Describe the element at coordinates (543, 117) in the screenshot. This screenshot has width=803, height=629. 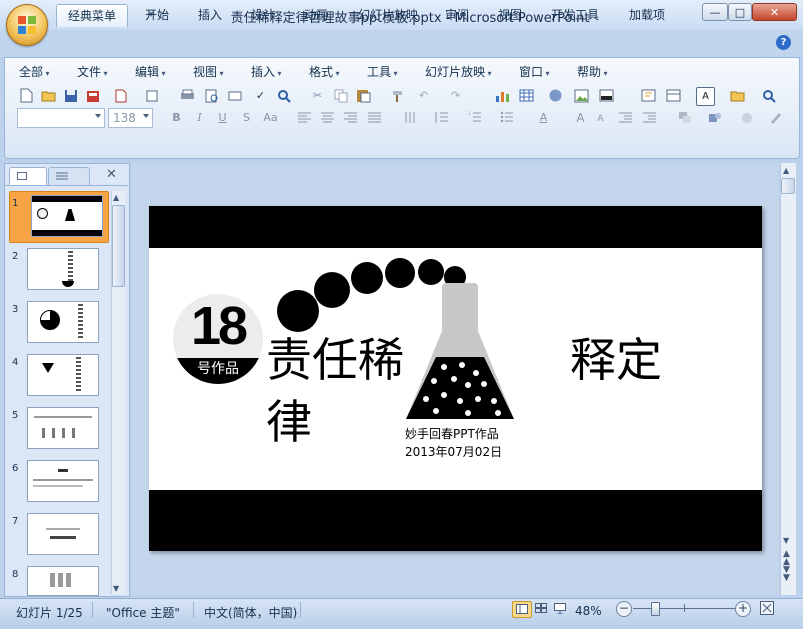
I see `font-color-icon: A` at that location.